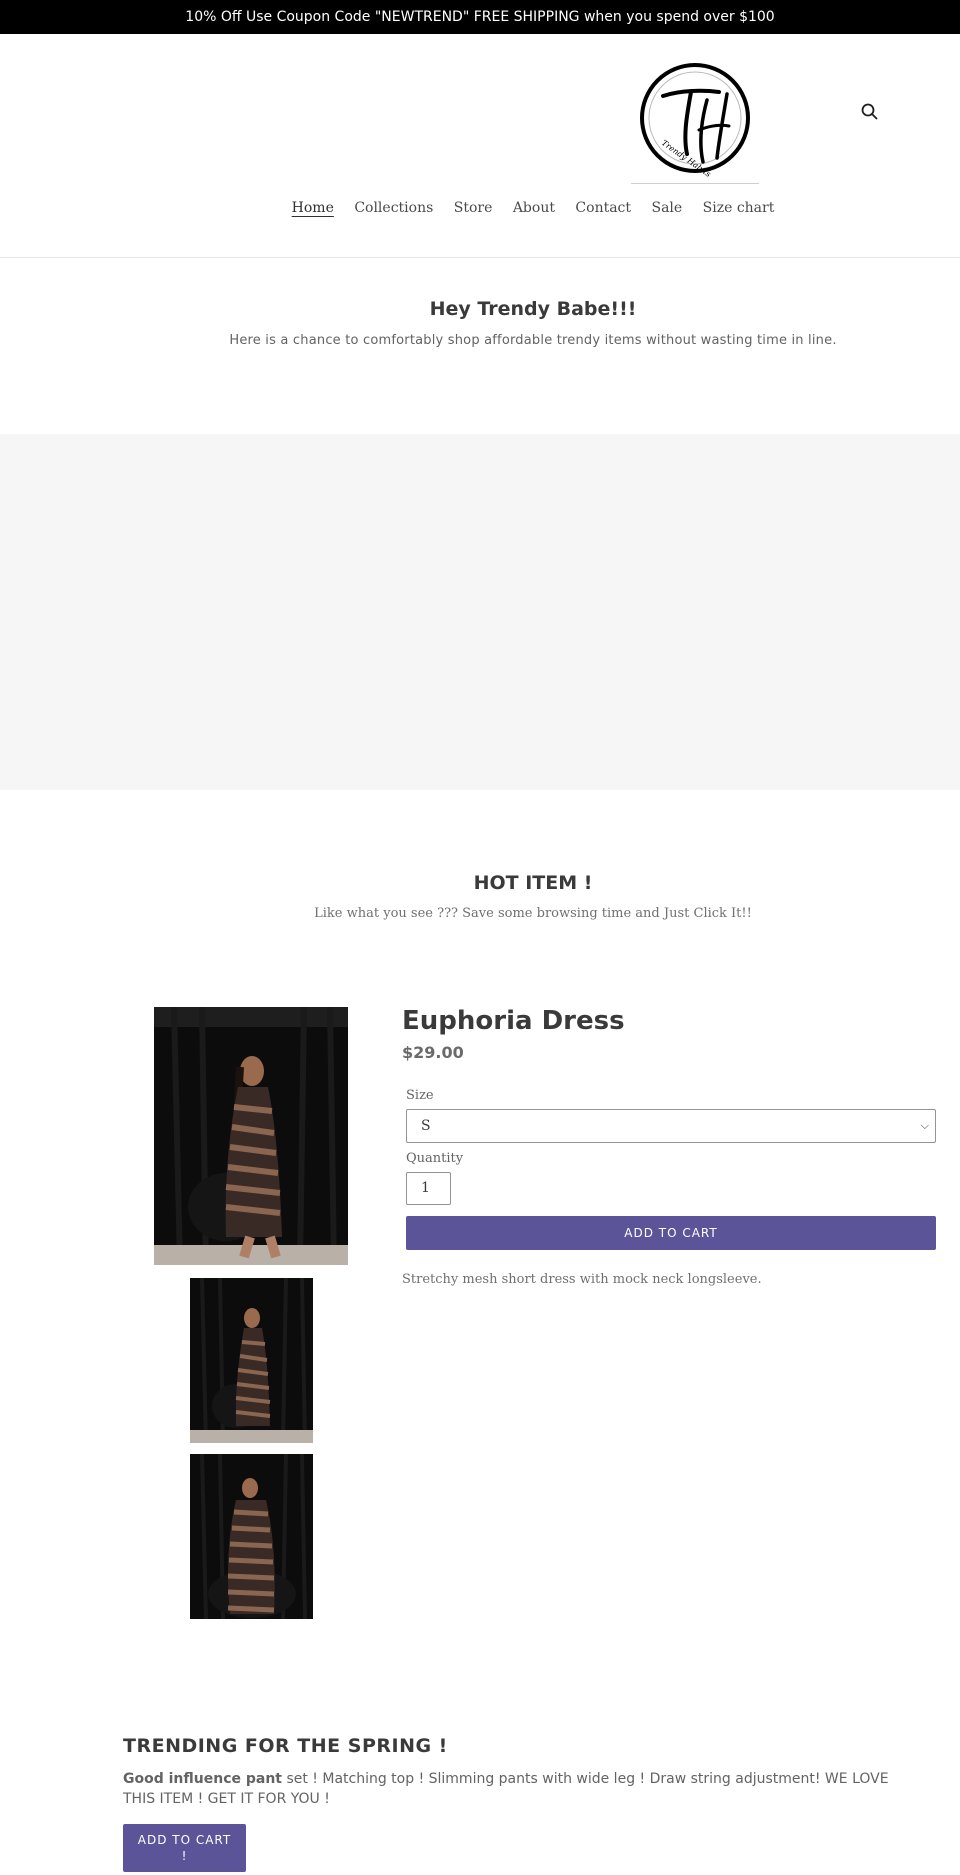  I want to click on product-main-image, so click(251, 1136).